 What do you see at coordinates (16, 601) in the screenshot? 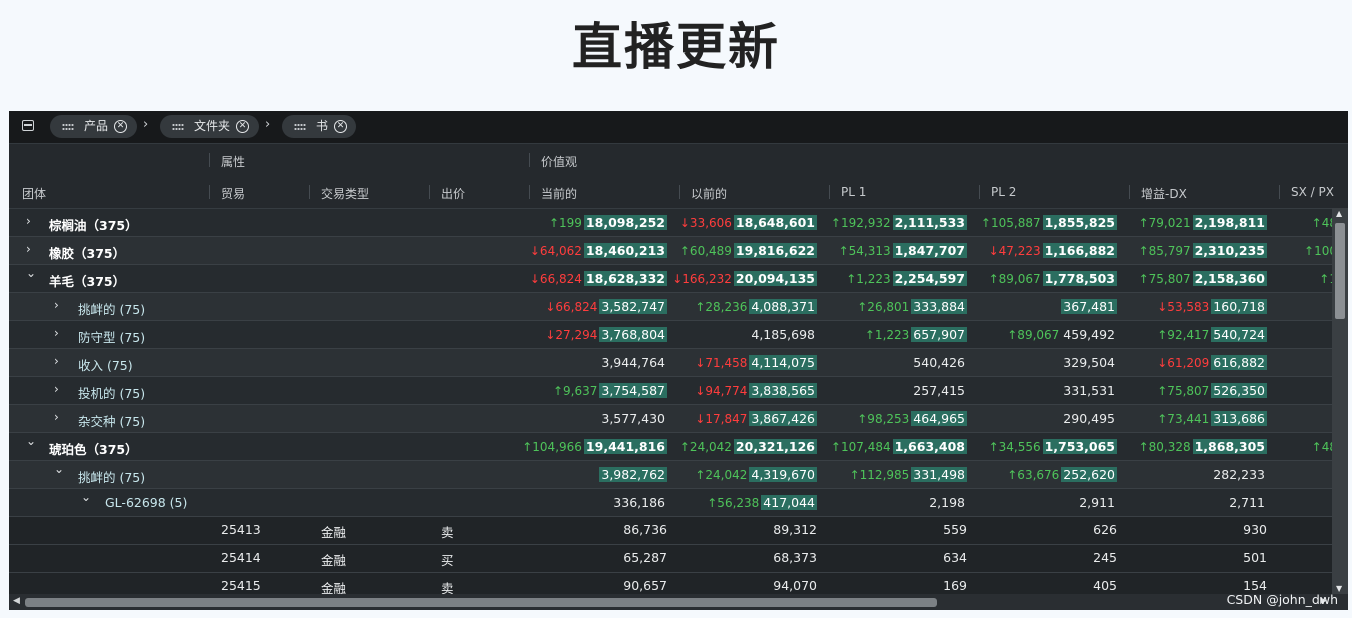
I see `scroll-left-icon: ◀` at bounding box center [16, 601].